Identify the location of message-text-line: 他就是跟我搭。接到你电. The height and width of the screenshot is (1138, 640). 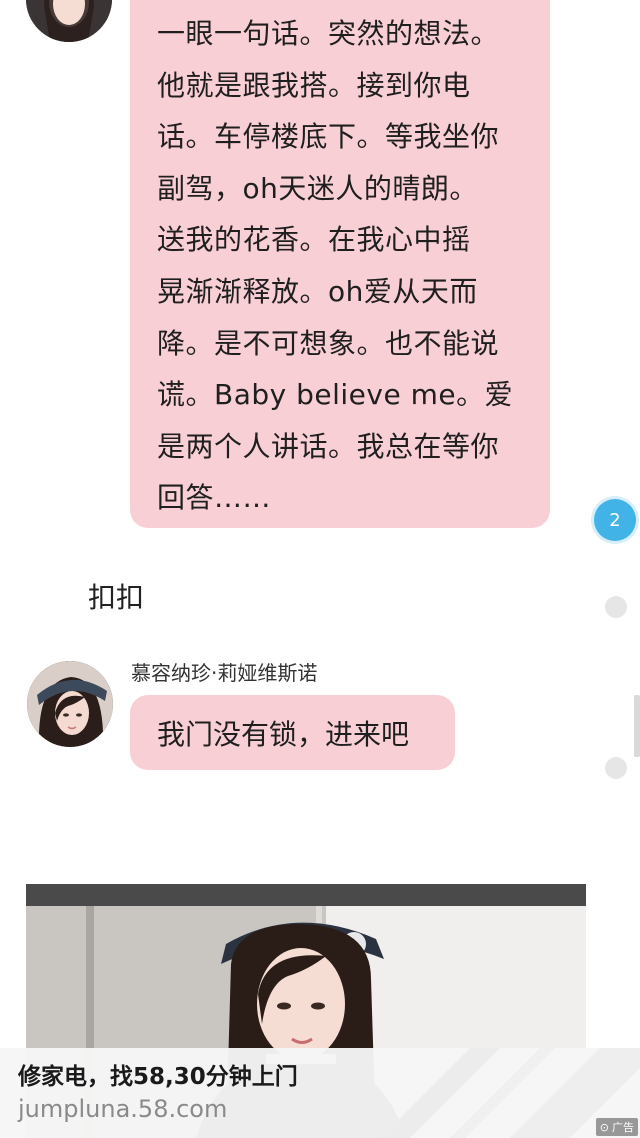
(314, 85).